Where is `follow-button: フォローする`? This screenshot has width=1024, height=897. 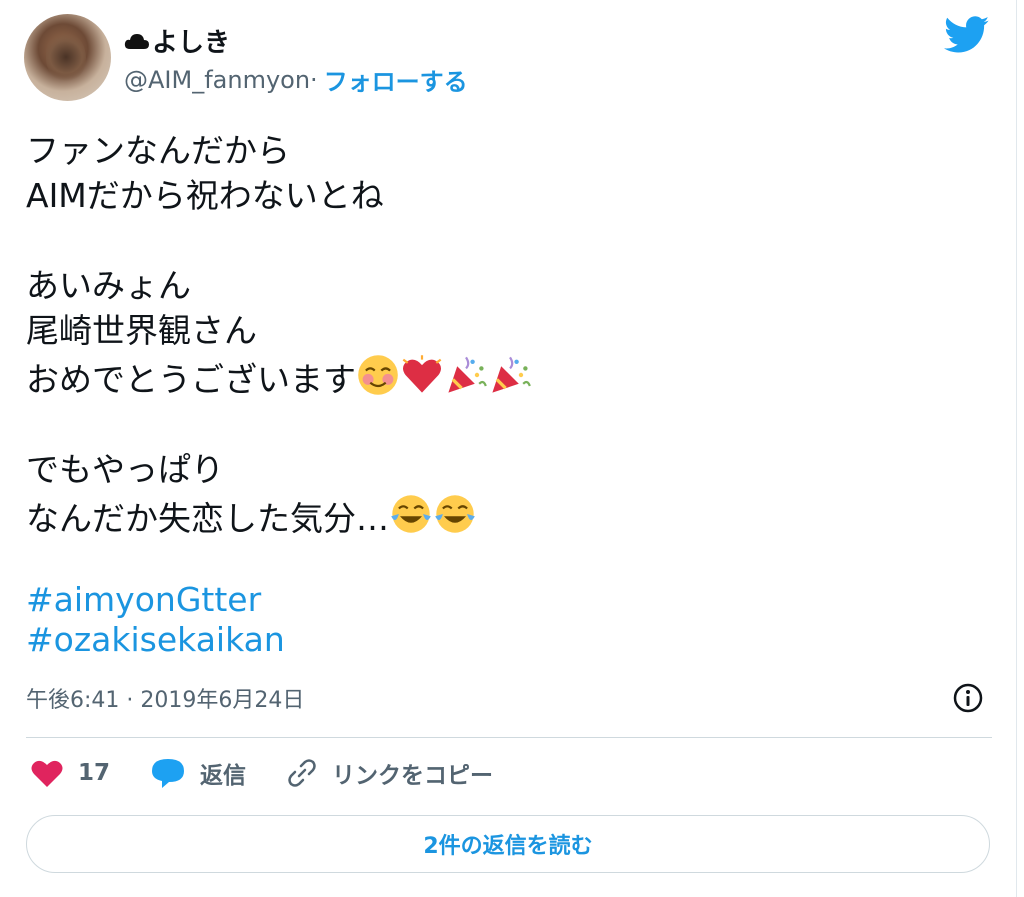 follow-button: フォローする is located at coordinates (396, 79).